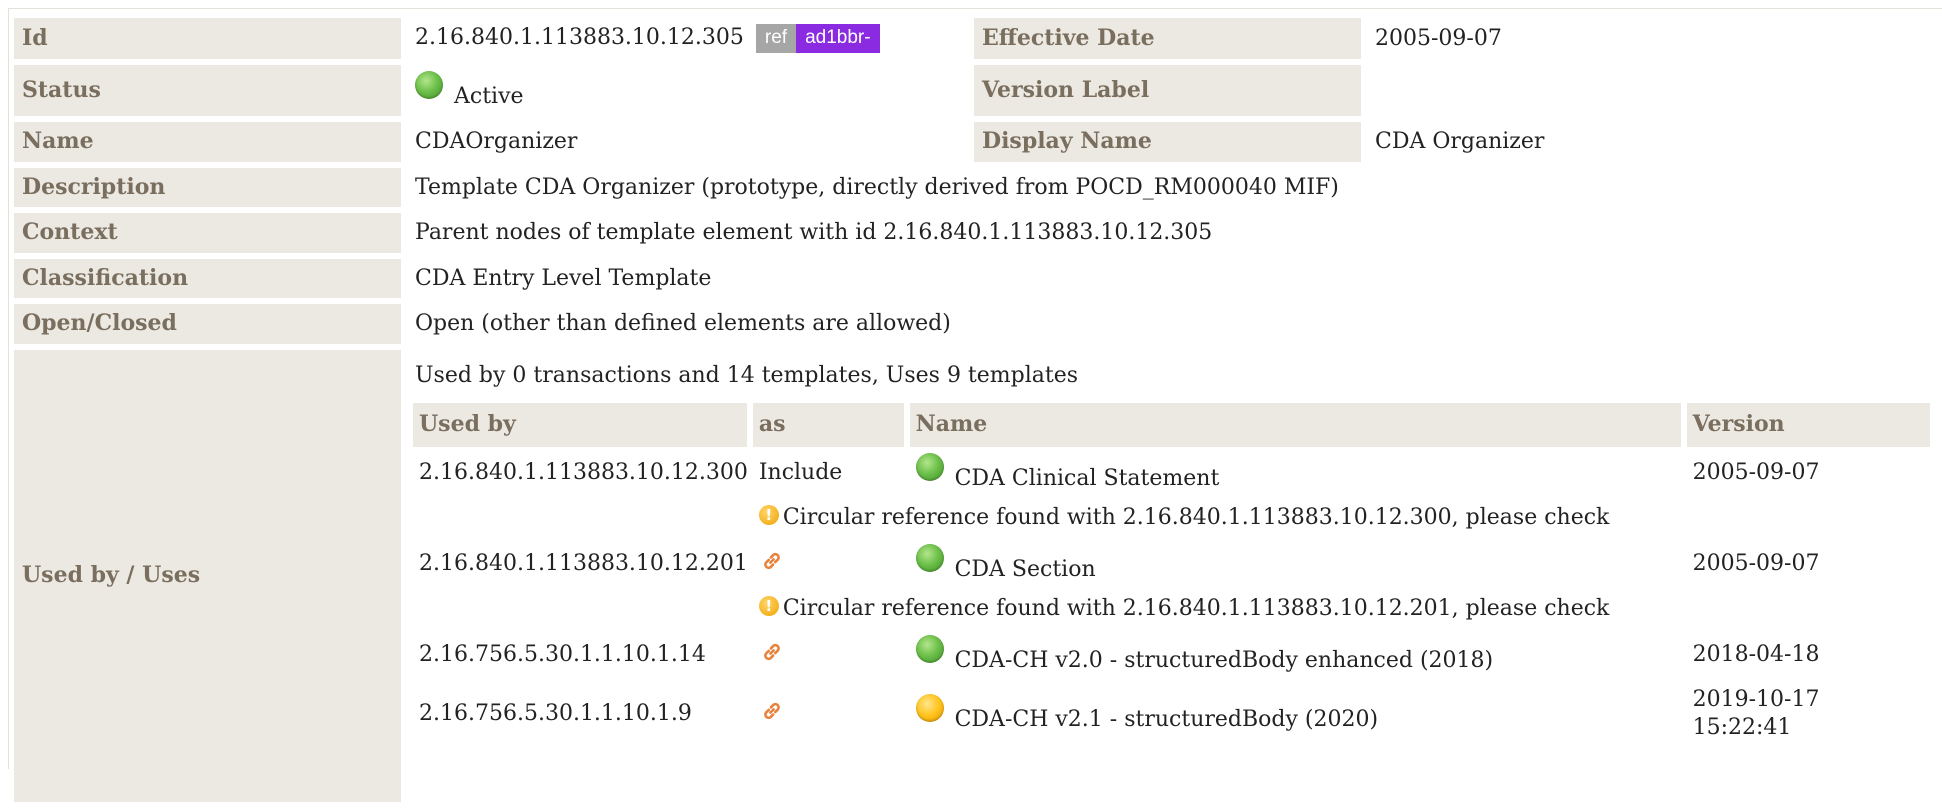 The image size is (1942, 808). I want to click on id-label: Id, so click(207, 38).